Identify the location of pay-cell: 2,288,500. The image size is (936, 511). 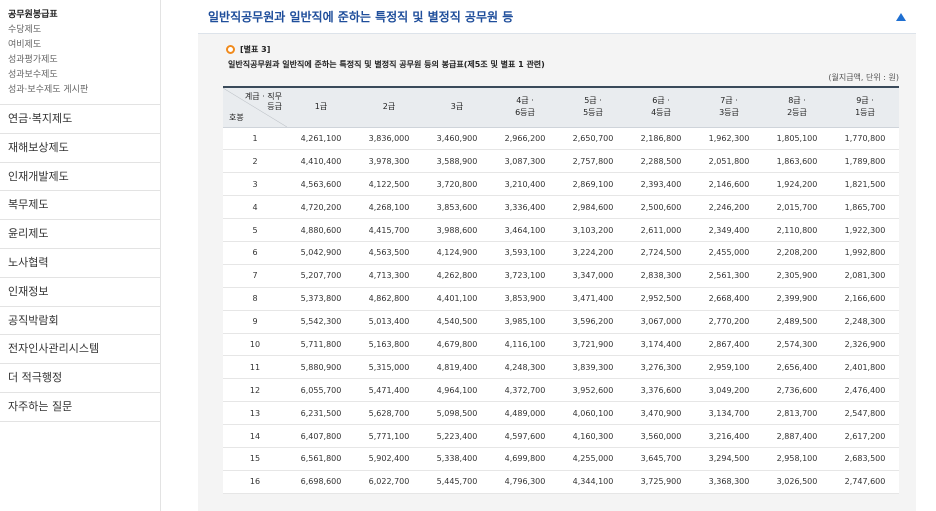
(661, 161).